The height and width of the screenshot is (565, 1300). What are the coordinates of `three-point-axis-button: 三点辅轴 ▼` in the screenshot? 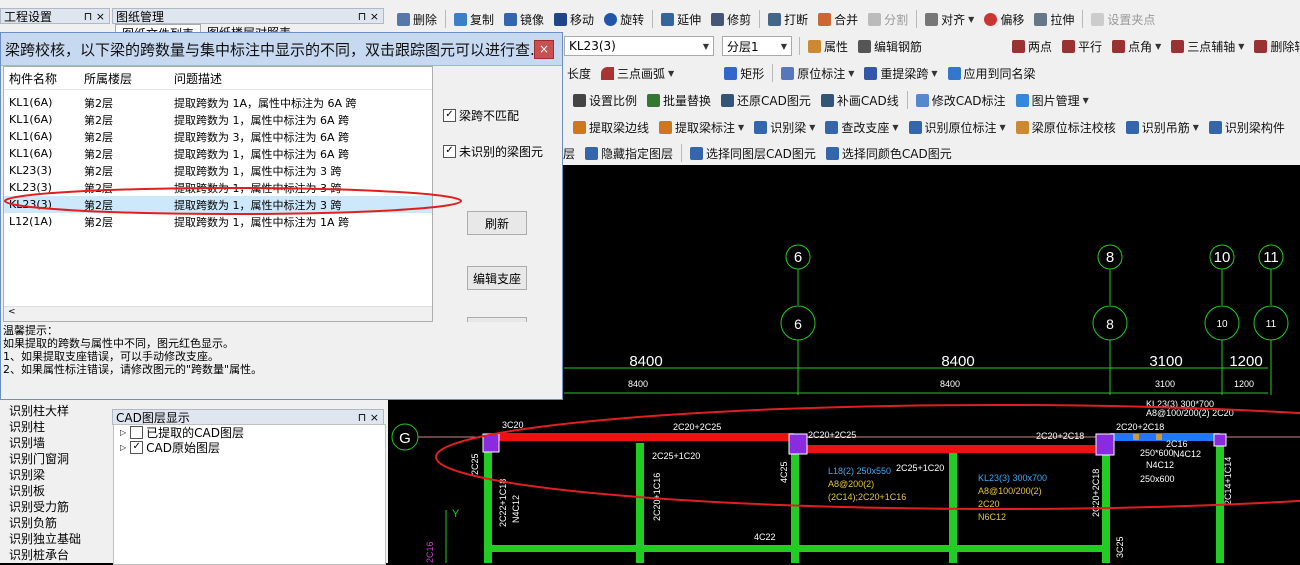 It's located at (1207, 46).